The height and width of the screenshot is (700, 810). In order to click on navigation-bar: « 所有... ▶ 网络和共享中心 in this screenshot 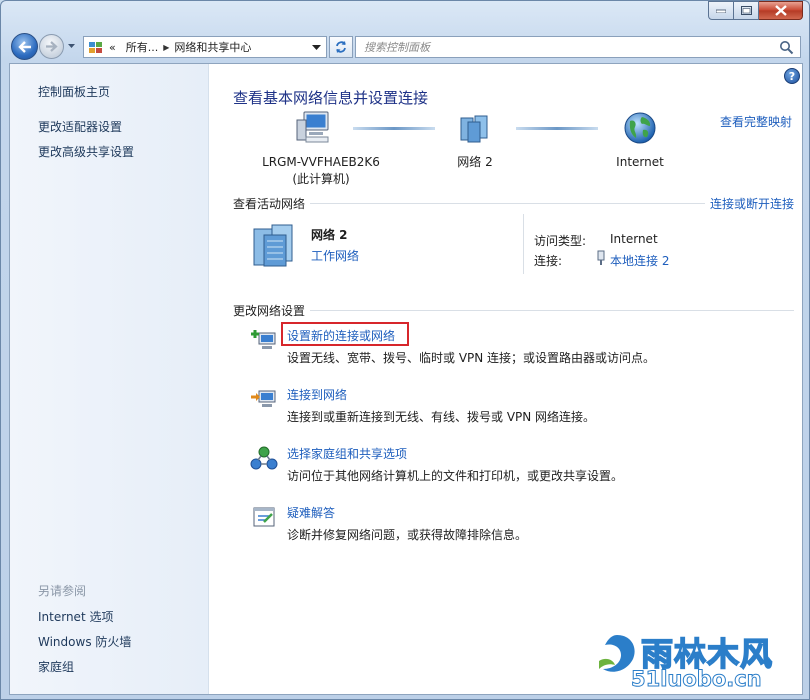, I will do `click(405, 47)`.